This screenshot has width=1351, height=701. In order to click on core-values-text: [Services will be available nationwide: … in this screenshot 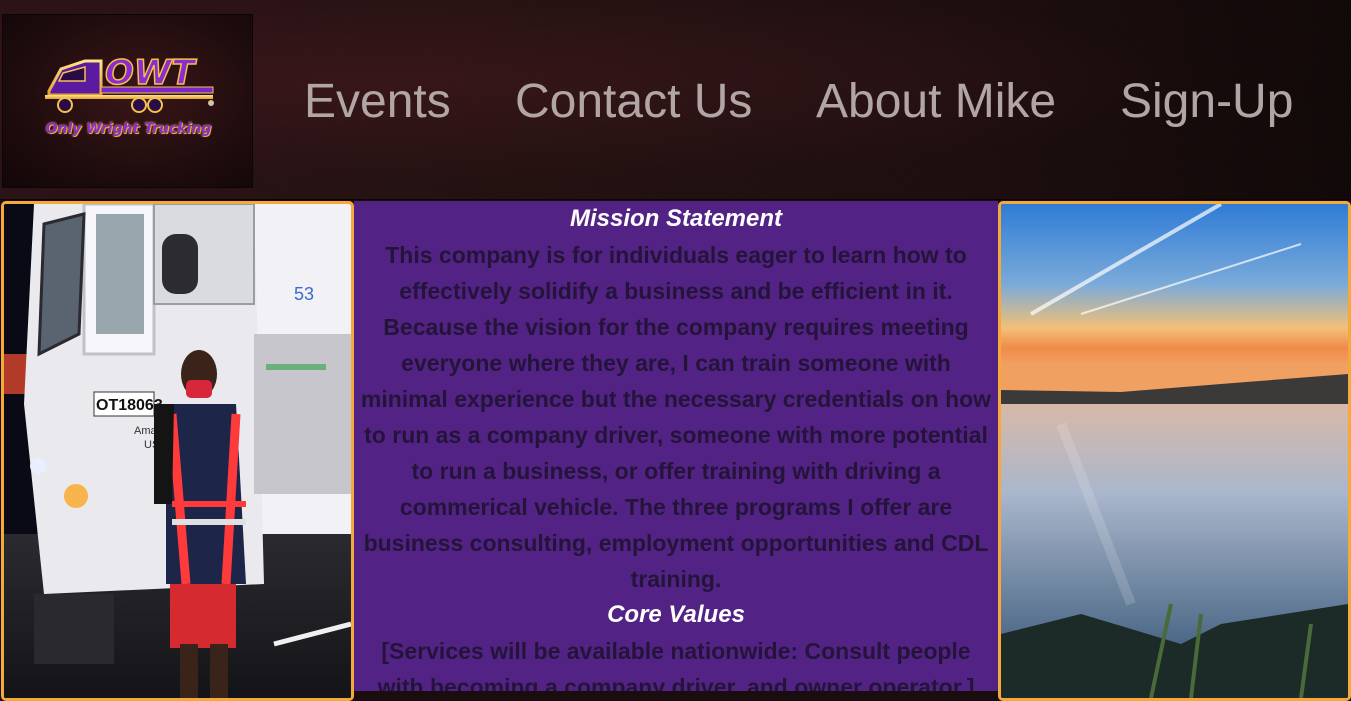, I will do `click(676, 664)`.